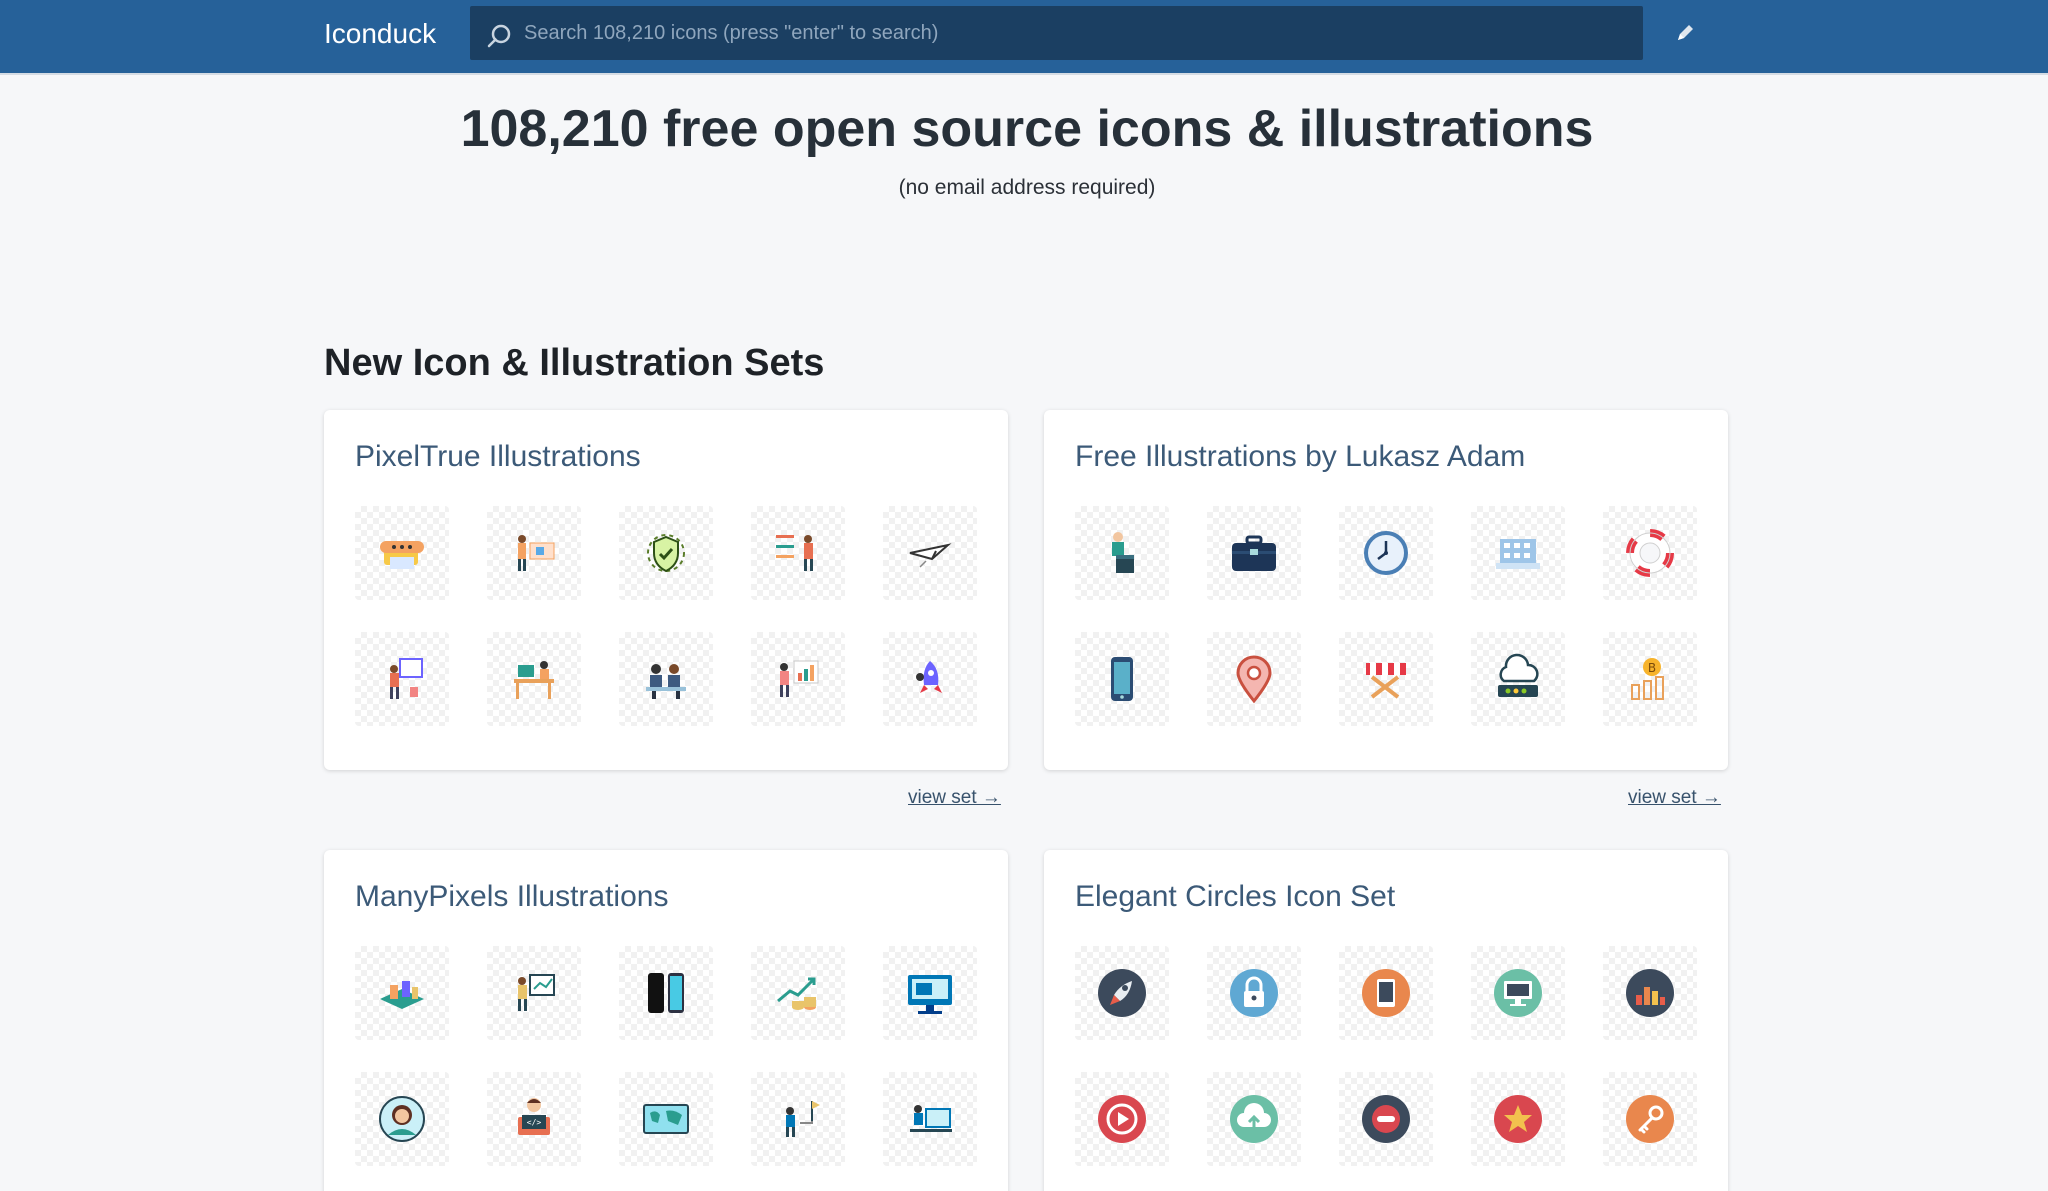 Image resolution: width=2048 pixels, height=1191 pixels. I want to click on cloud-upload-circle-icon, so click(1254, 1119).